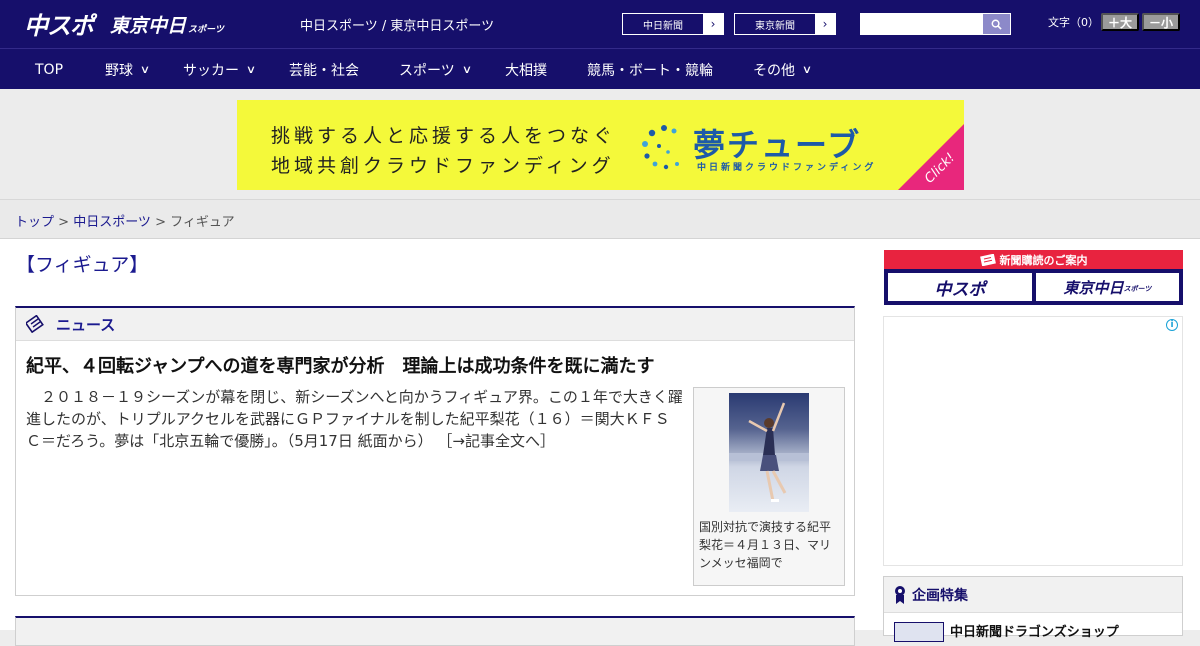  I want to click on feature-thumbnail, so click(919, 632).